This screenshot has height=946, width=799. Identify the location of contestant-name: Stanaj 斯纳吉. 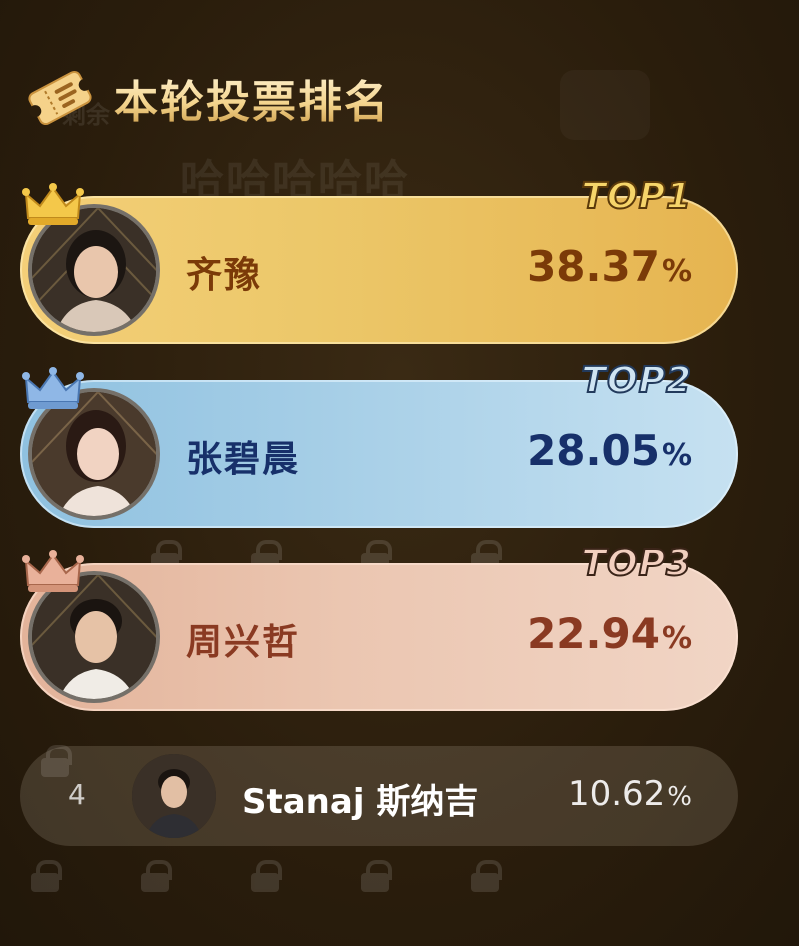
(360, 802).